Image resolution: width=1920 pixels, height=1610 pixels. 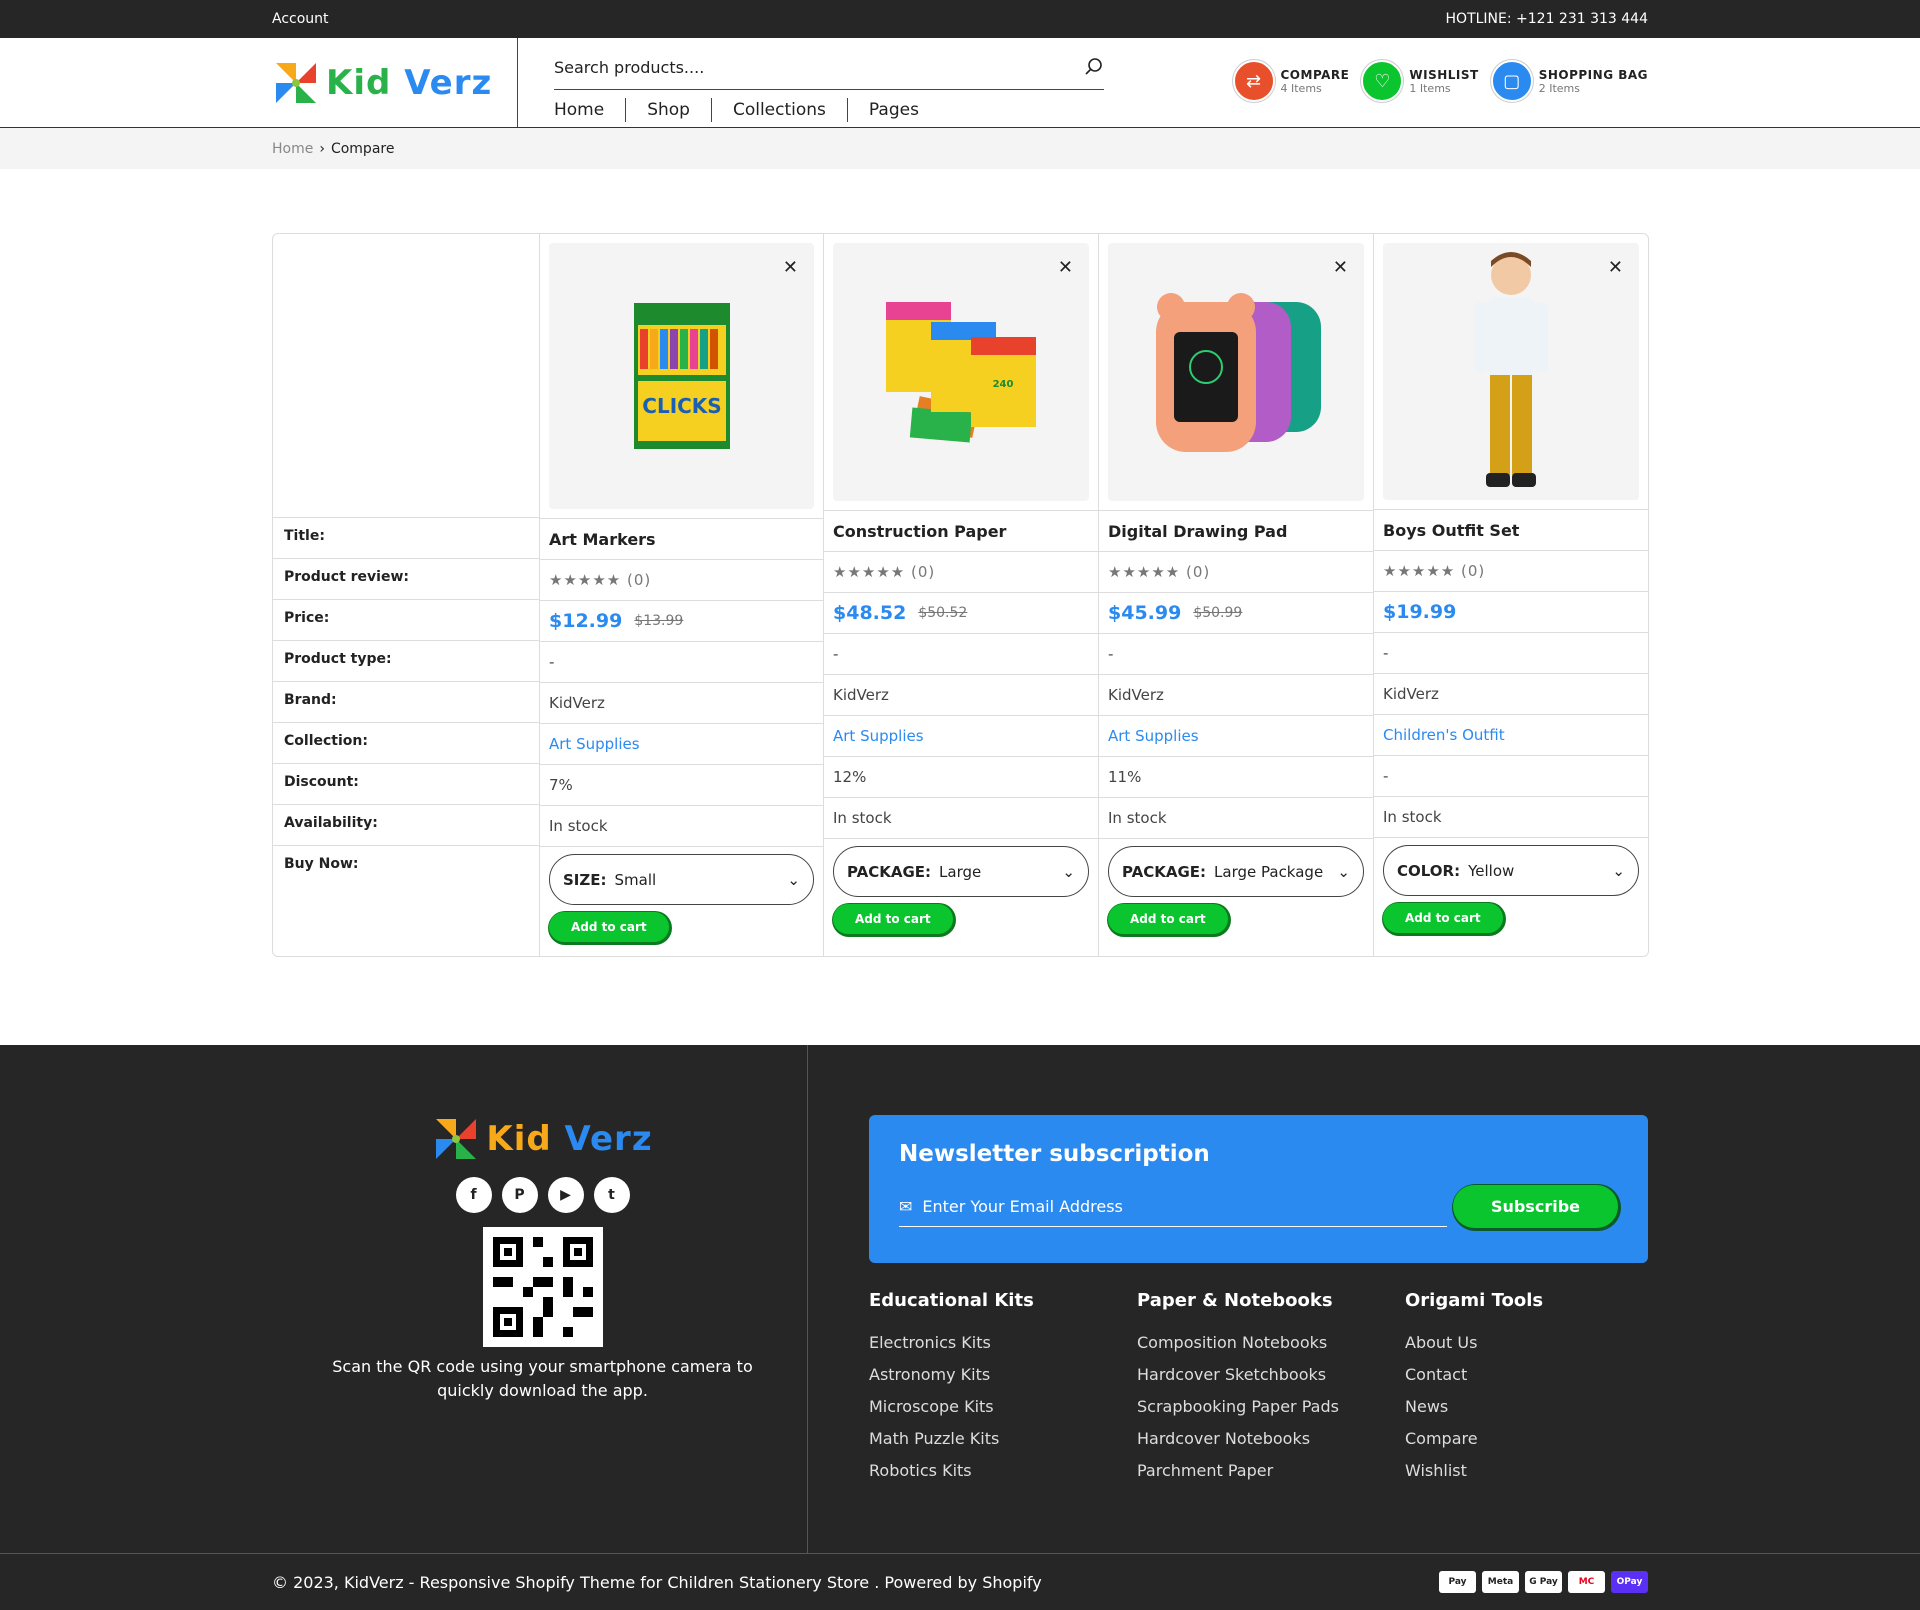 What do you see at coordinates (961, 372) in the screenshot?
I see `product-image: ✕ 240` at bounding box center [961, 372].